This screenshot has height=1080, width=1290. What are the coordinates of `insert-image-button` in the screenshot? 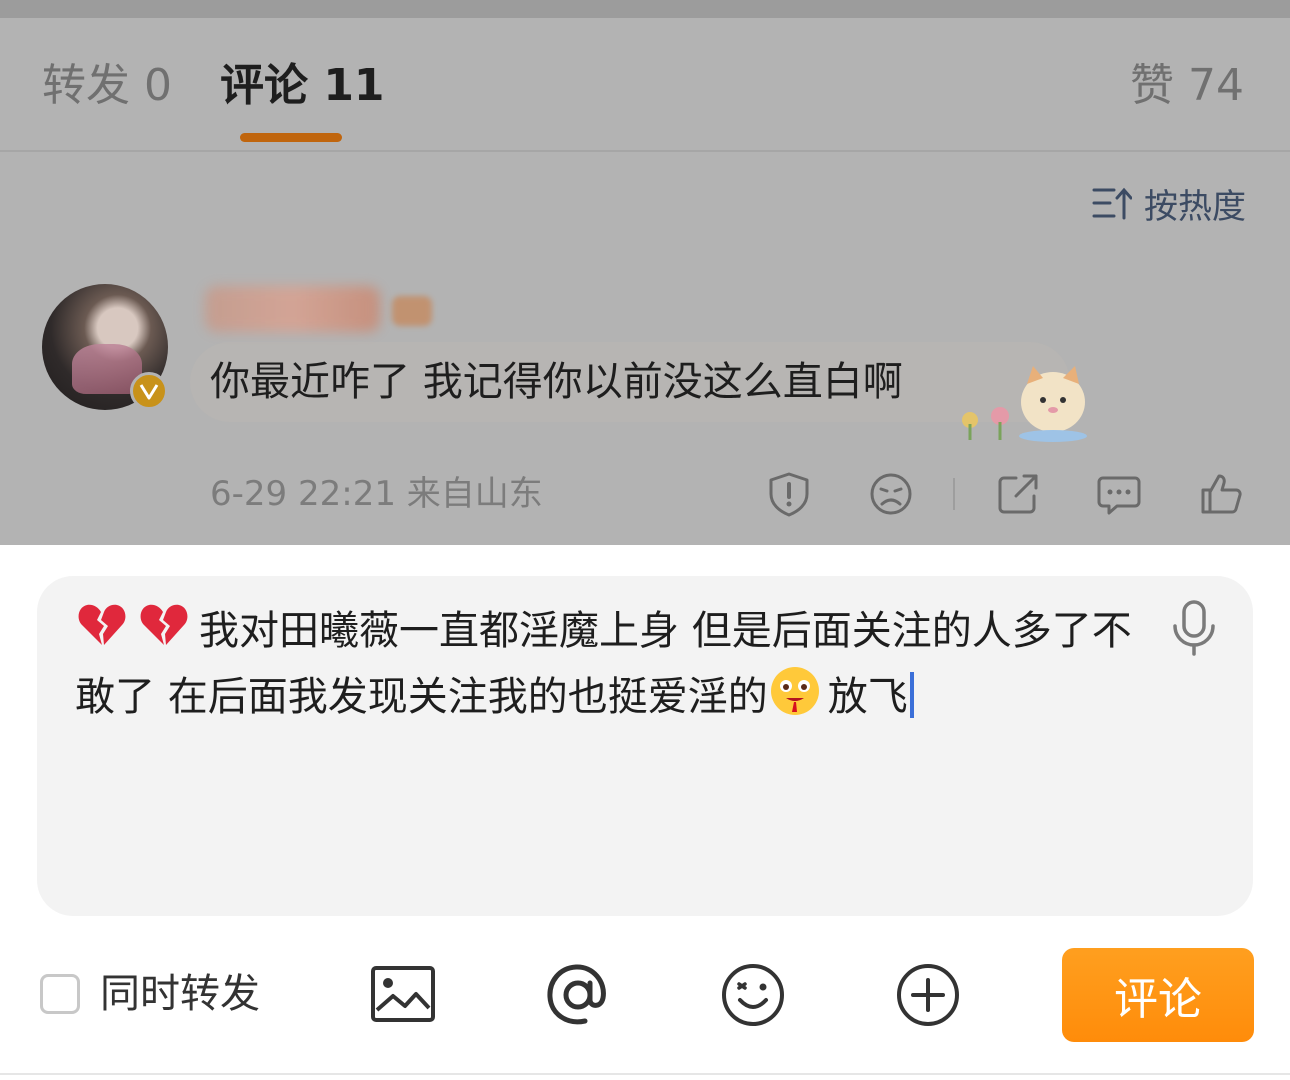 It's located at (403, 995).